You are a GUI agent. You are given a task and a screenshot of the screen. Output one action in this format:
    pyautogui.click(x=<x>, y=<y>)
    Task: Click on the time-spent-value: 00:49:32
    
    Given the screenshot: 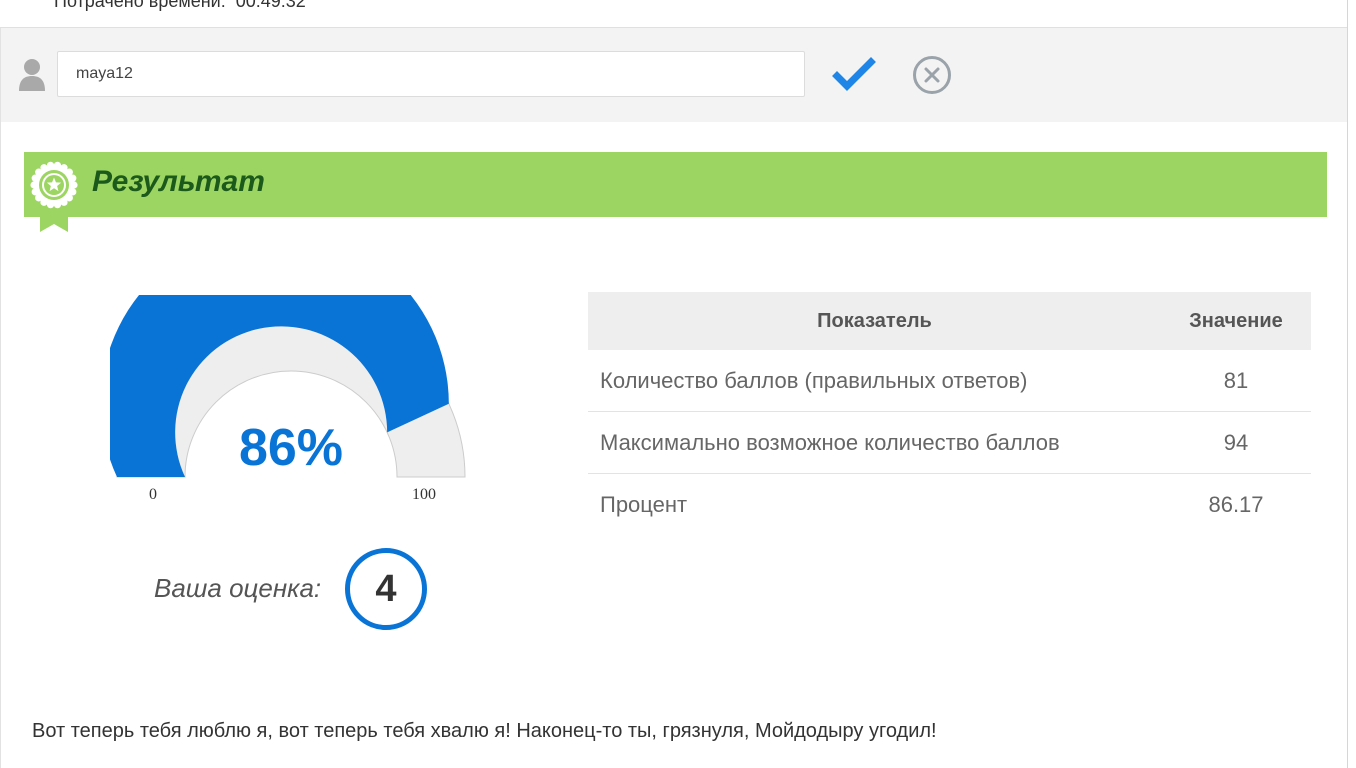 What is the action you would take?
    pyautogui.click(x=270, y=5)
    